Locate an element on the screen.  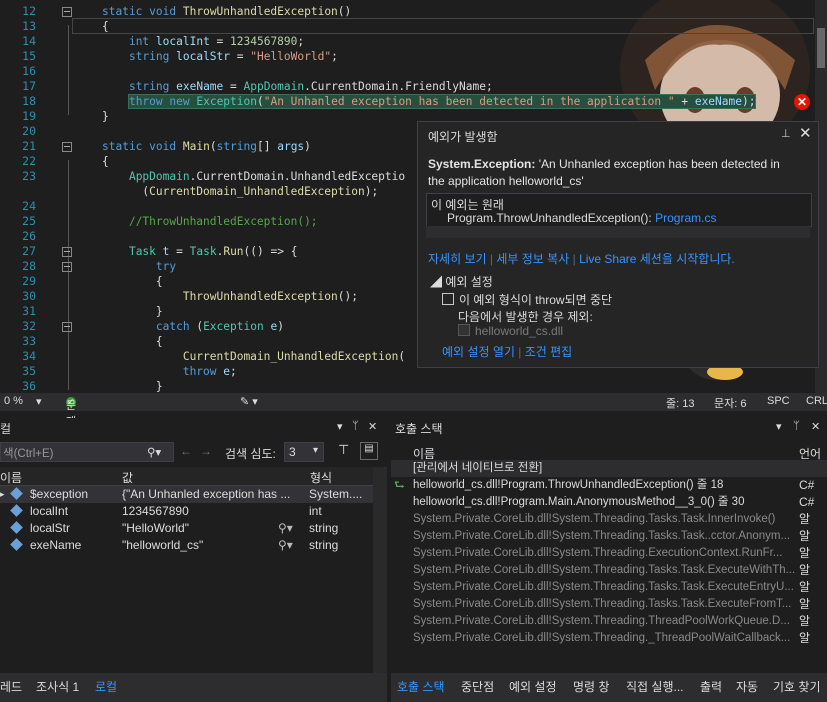
tool-tab: 예외 설정 is located at coordinates (533, 686).